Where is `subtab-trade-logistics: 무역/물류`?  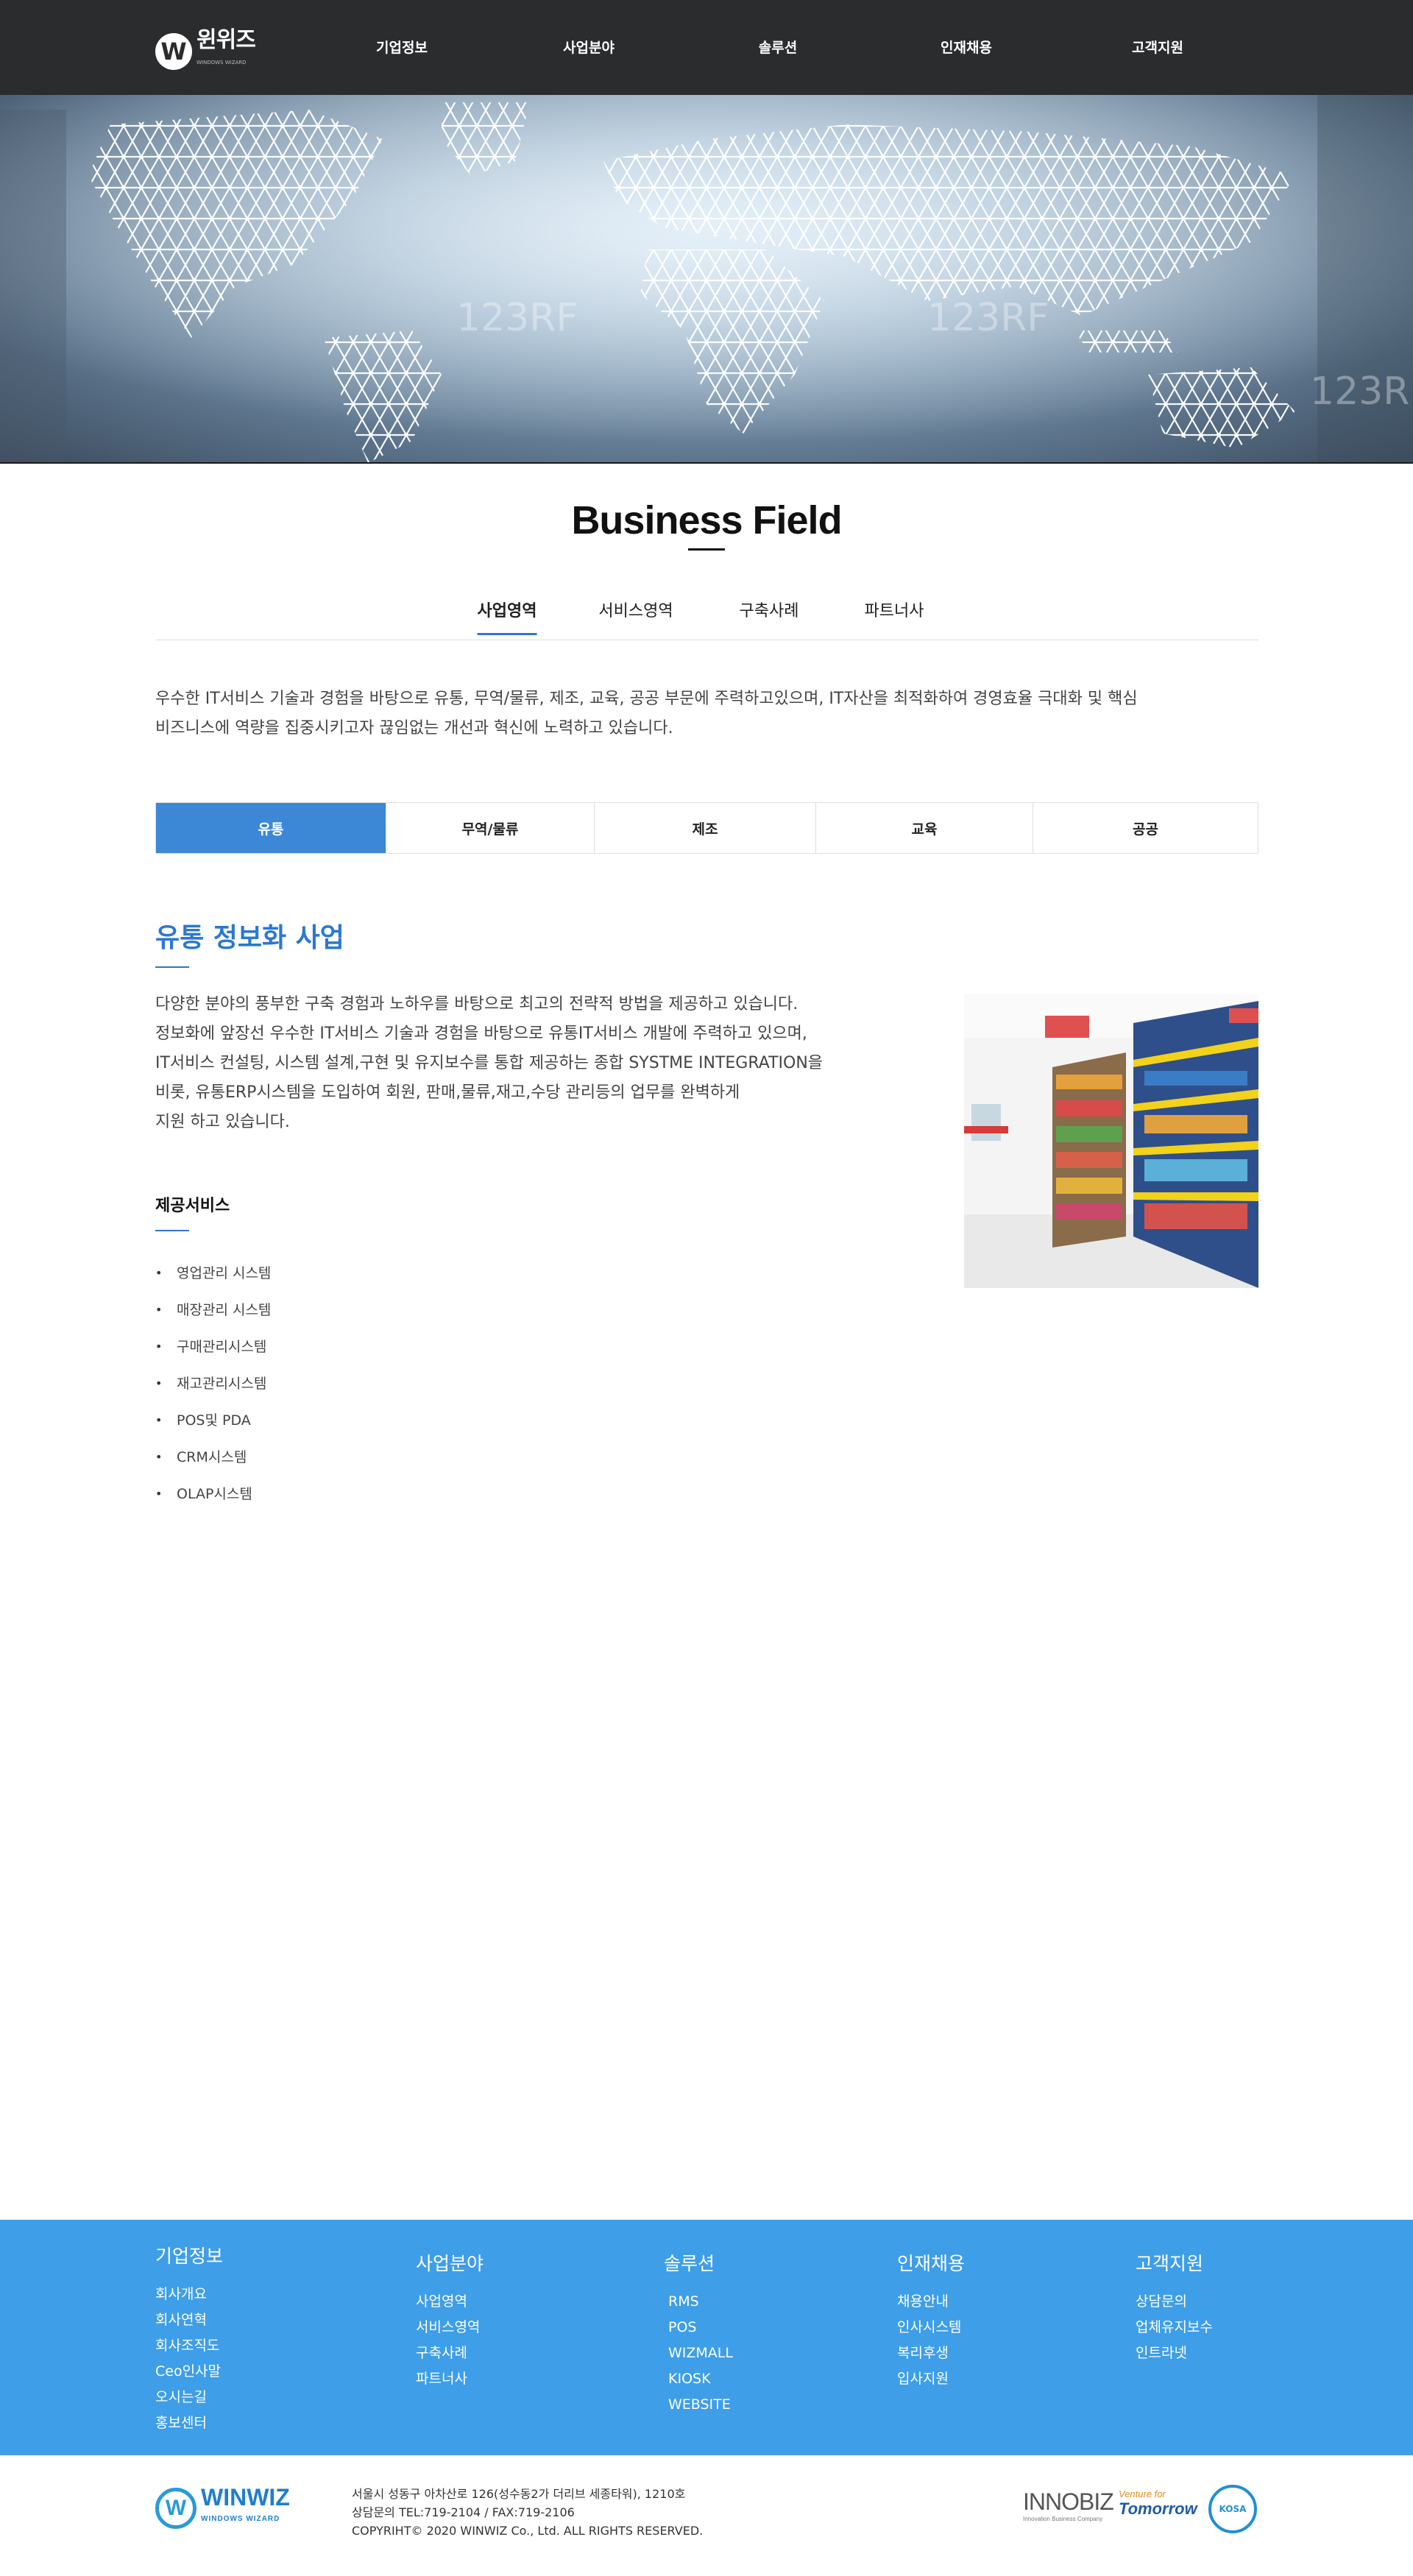 subtab-trade-logistics: 무역/물류 is located at coordinates (490, 828).